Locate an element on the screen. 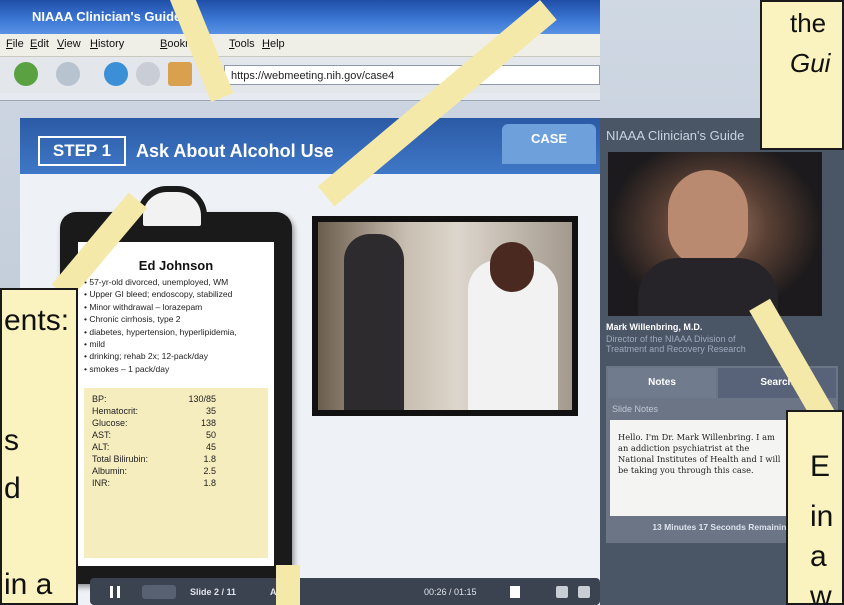 This screenshot has width=844, height=605. skip-buttons is located at coordinates (159, 592).